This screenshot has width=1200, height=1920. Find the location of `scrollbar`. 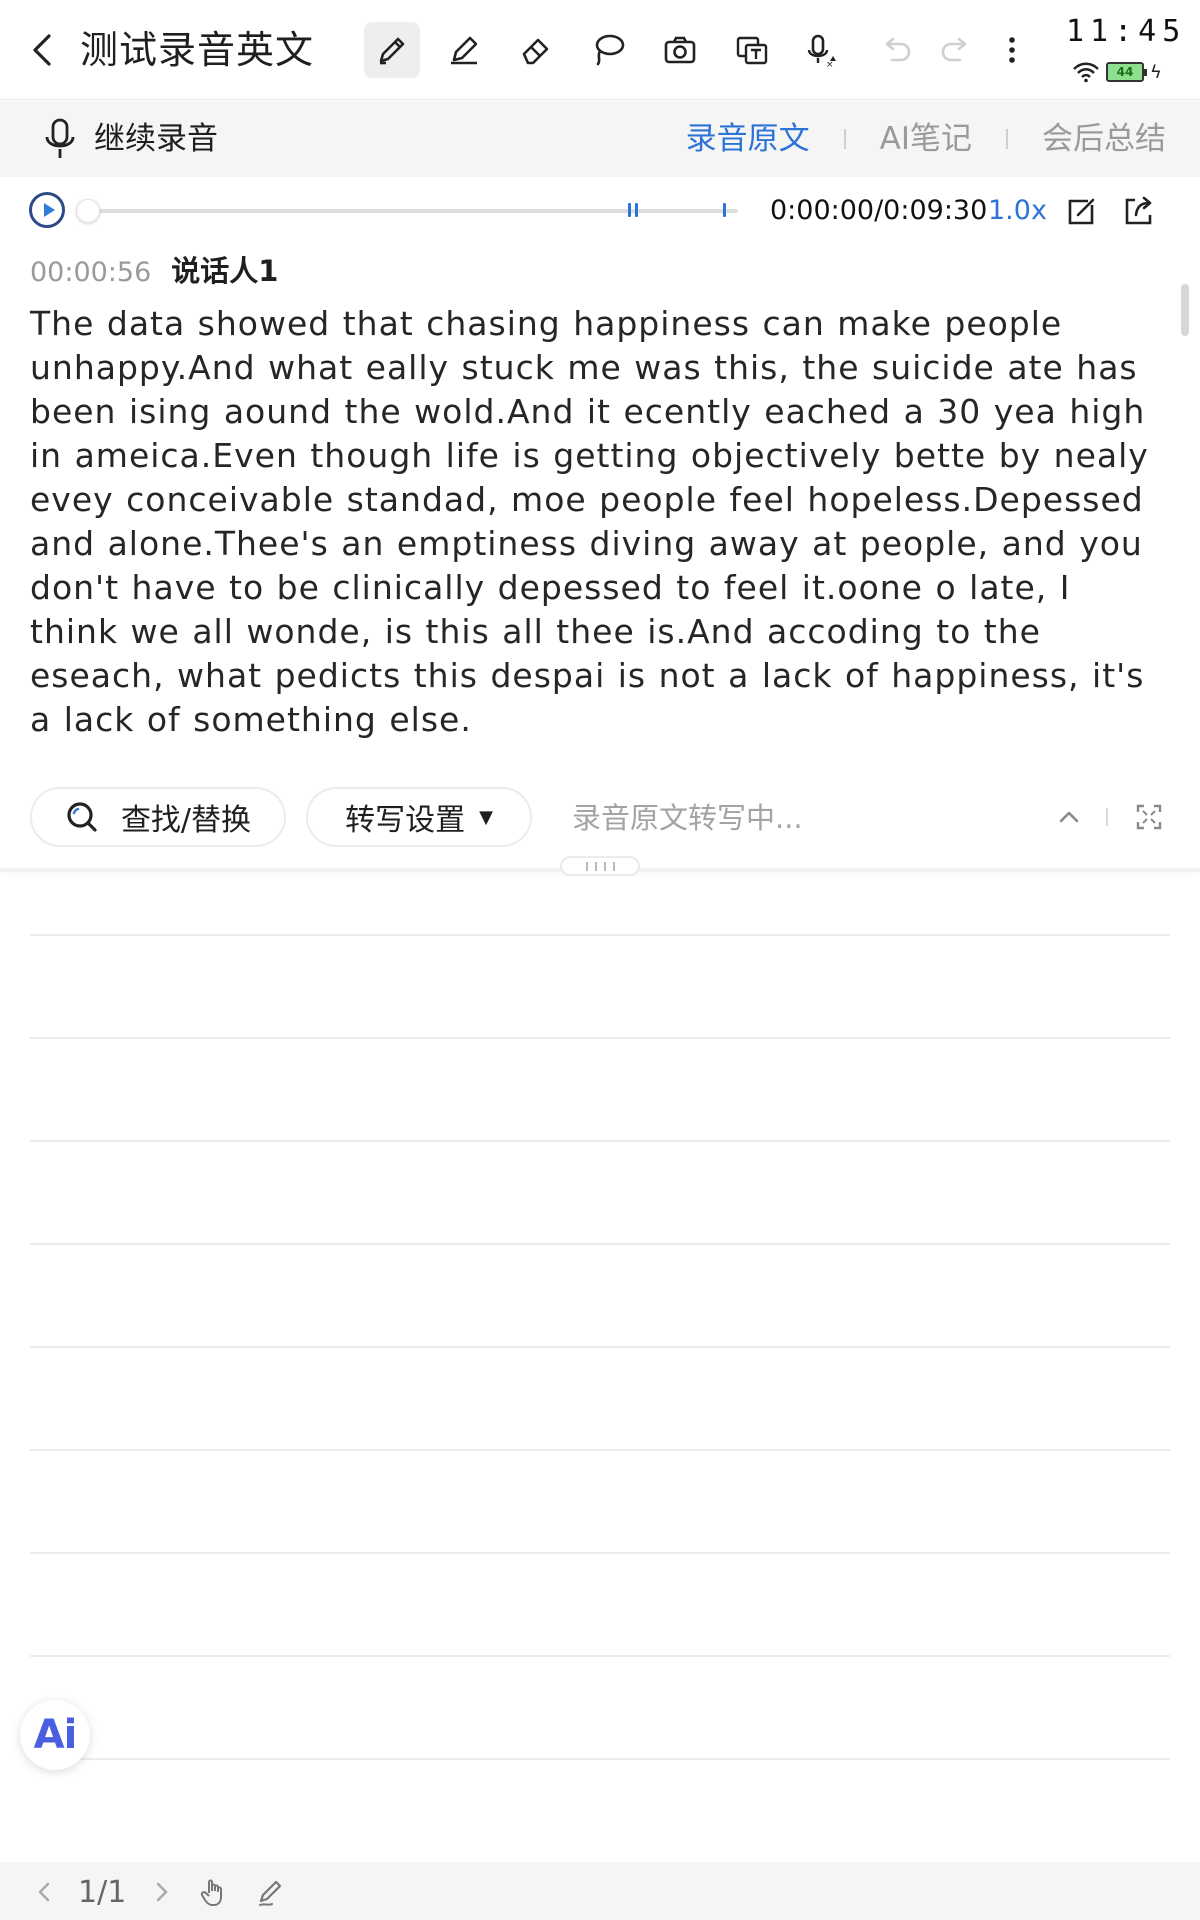

scrollbar is located at coordinates (1185, 310).